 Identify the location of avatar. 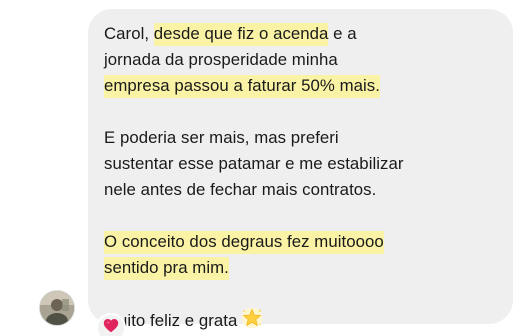
(57, 308).